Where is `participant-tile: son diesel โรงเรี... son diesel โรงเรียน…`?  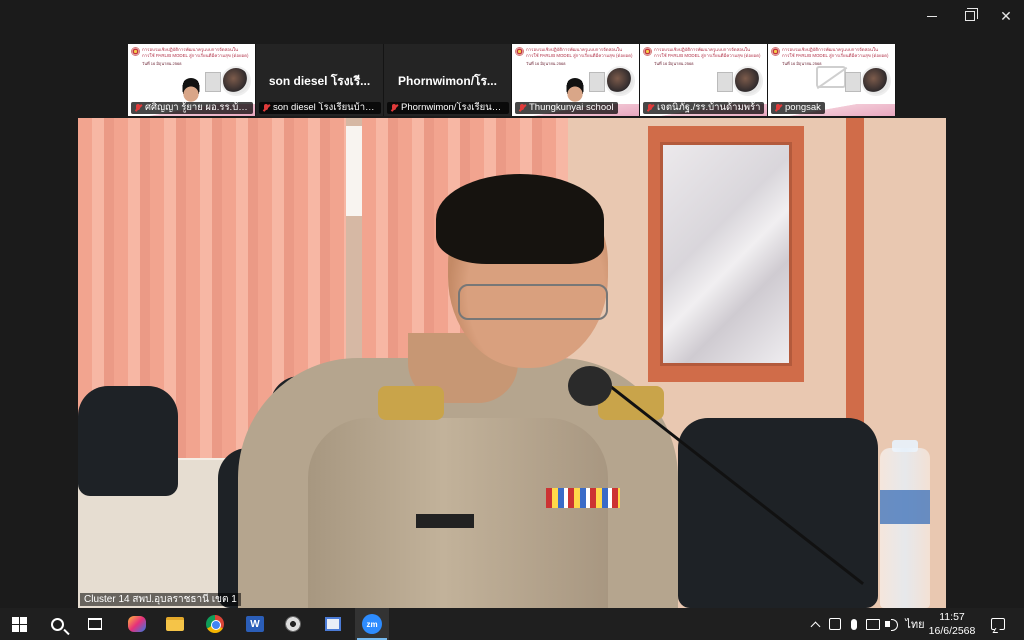
participant-tile: son diesel โรงเรี... son diesel โรงเรียน… is located at coordinates (320, 80).